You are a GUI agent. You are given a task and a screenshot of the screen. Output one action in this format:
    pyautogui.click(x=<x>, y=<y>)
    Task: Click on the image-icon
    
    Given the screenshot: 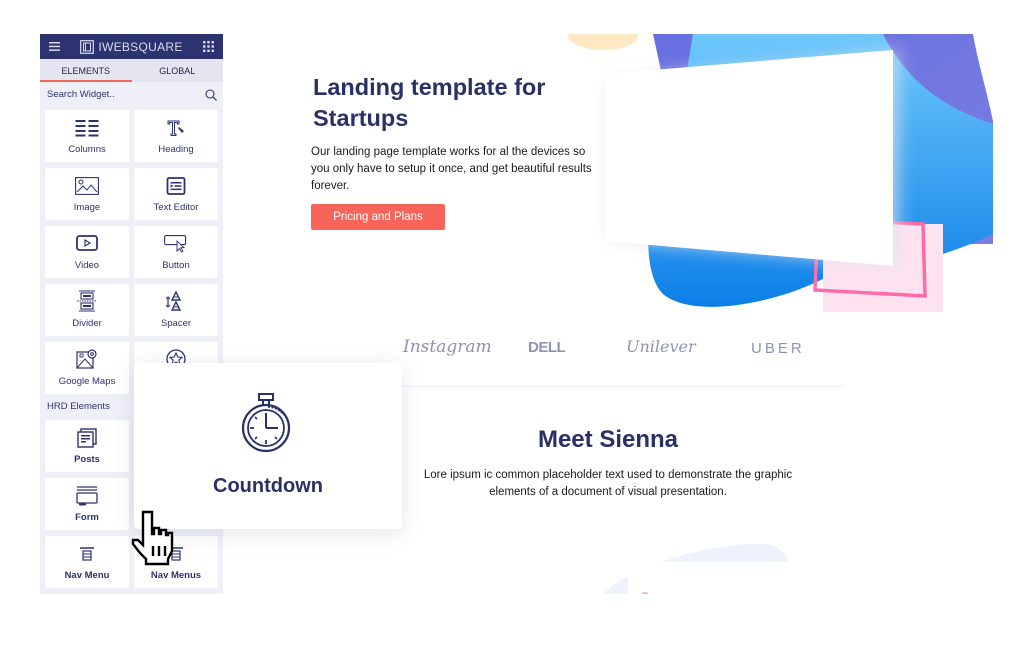 What is the action you would take?
    pyautogui.click(x=87, y=188)
    